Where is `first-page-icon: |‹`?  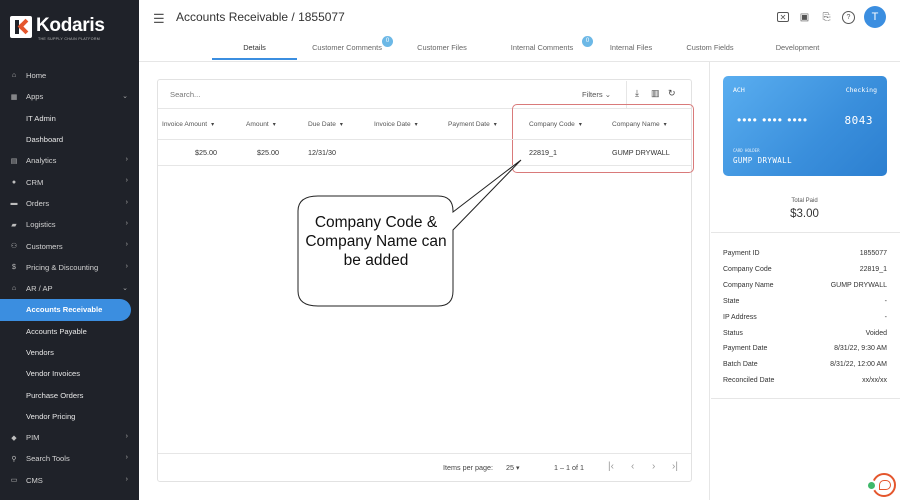 first-page-icon: |‹ is located at coordinates (611, 466).